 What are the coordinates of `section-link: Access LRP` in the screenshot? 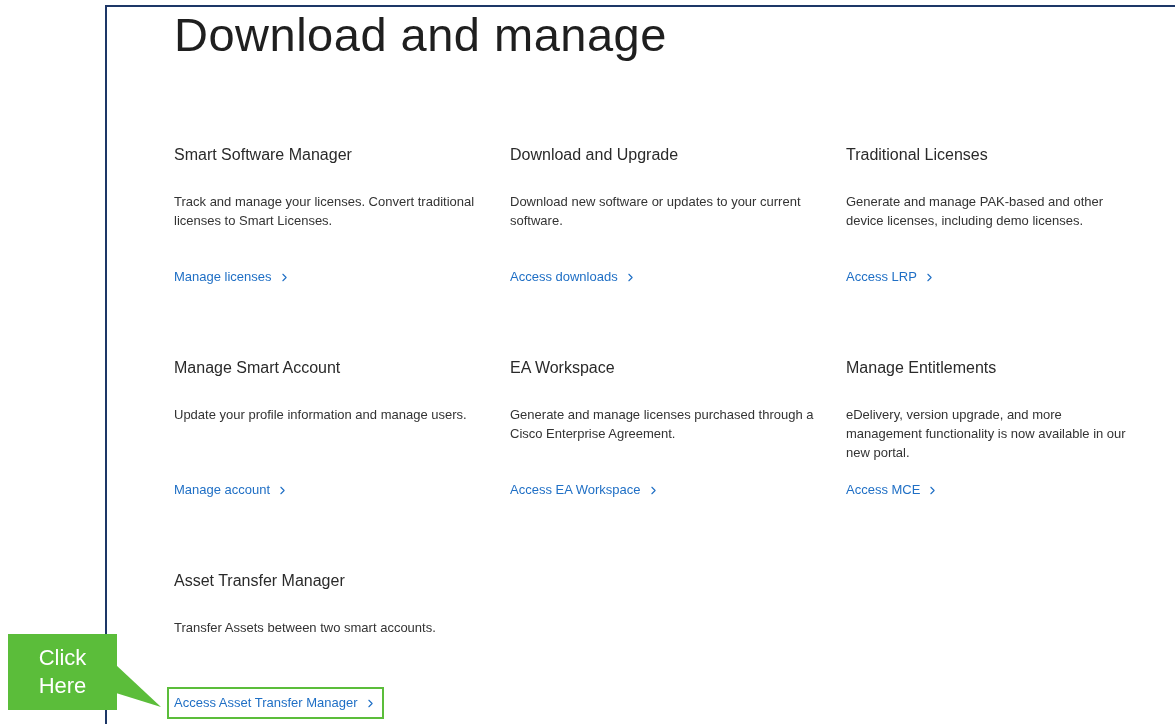 It's located at (891, 277).